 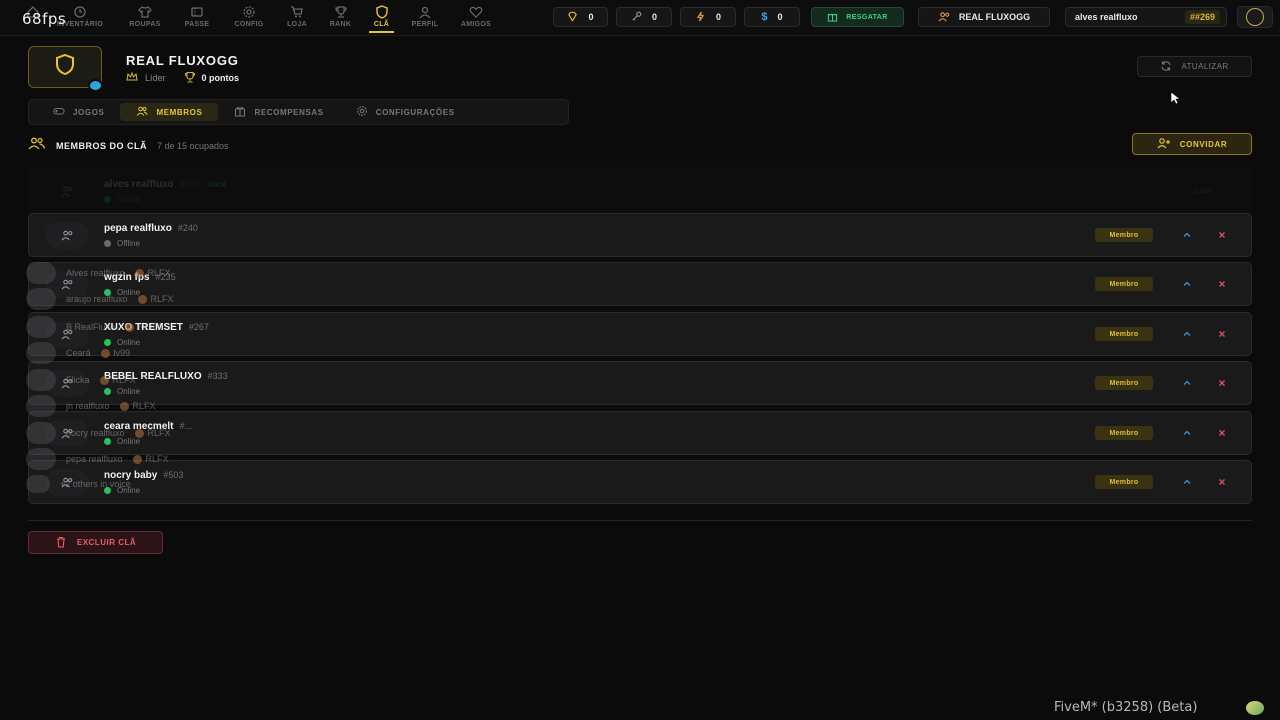 I want to click on currency-energy: 0, so click(x=708, y=17).